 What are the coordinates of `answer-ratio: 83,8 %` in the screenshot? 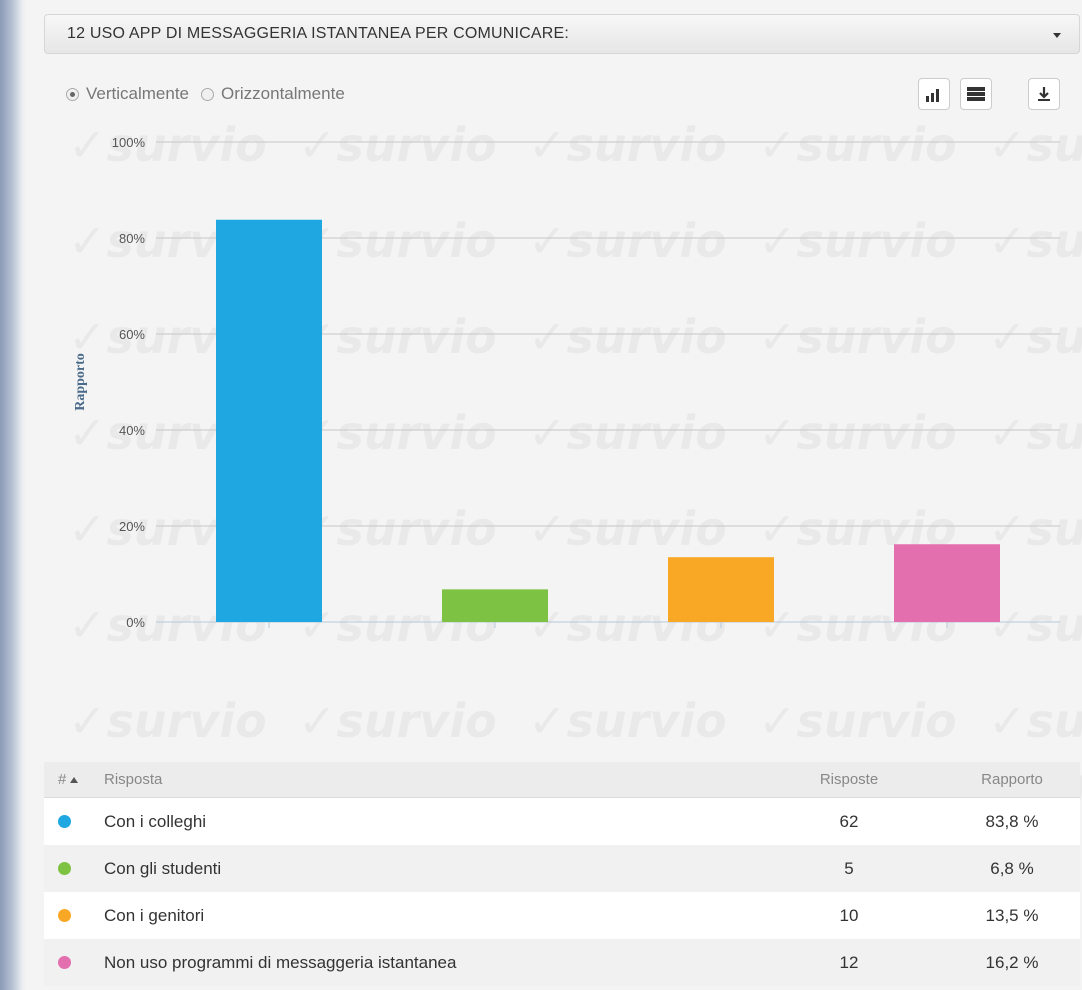 It's located at (1012, 821).